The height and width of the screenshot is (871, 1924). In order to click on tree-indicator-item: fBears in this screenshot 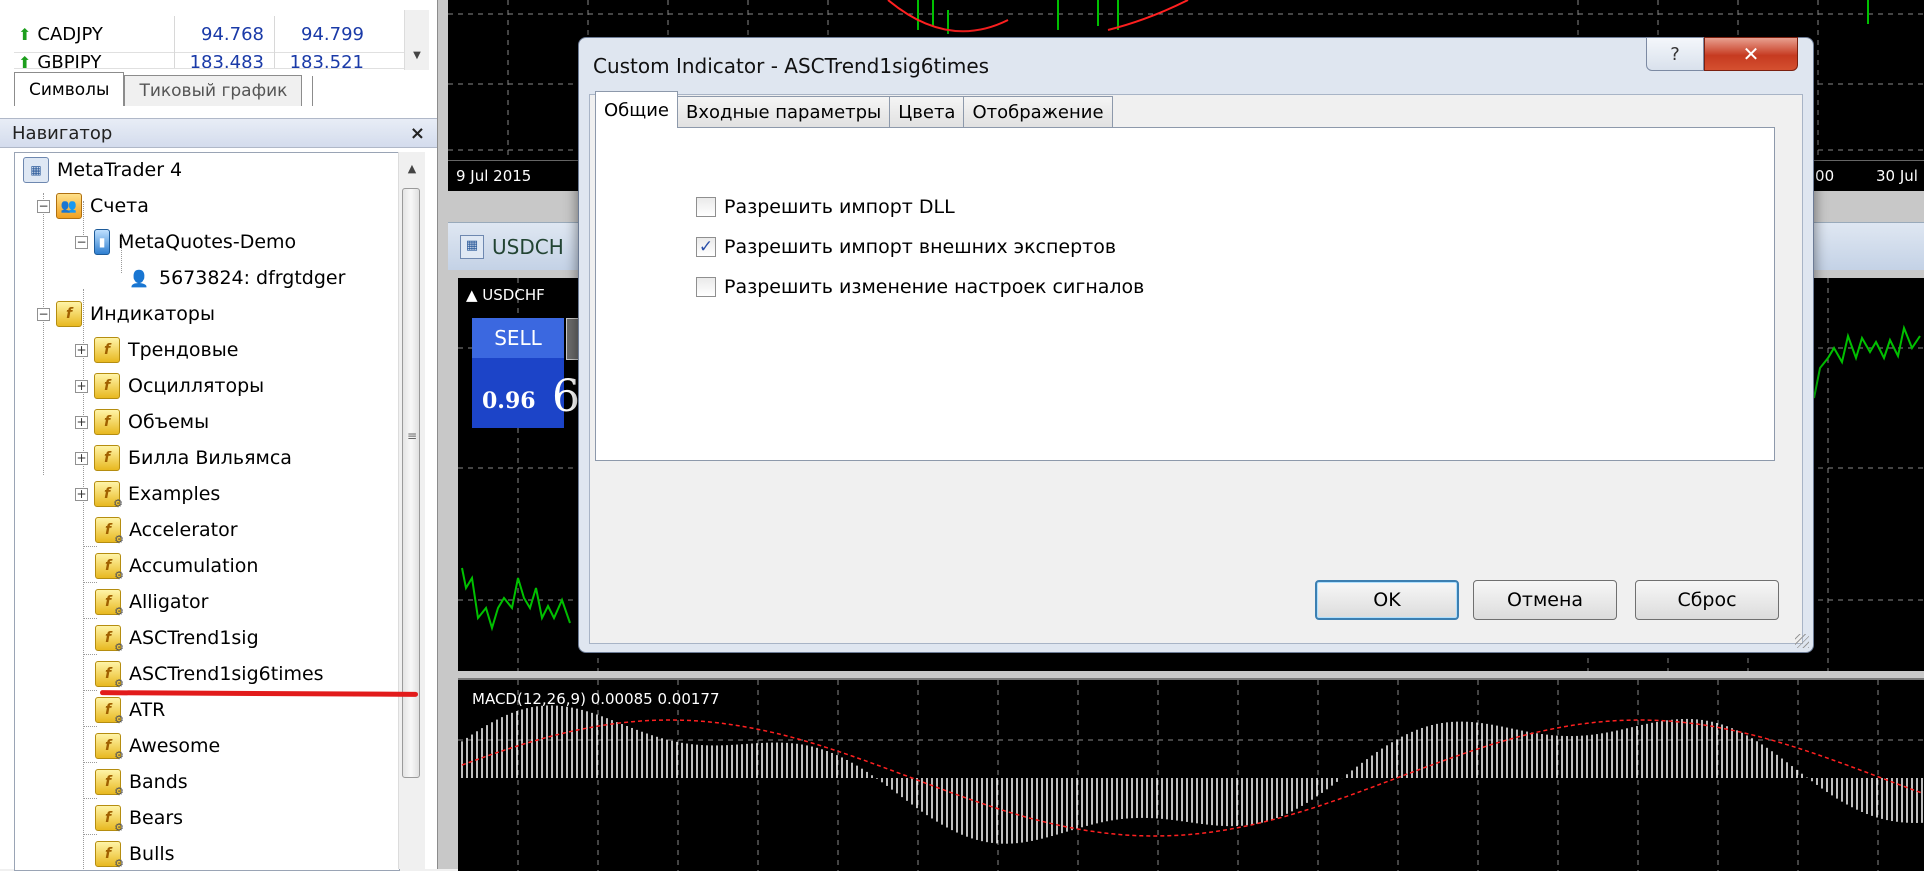, I will do `click(139, 818)`.